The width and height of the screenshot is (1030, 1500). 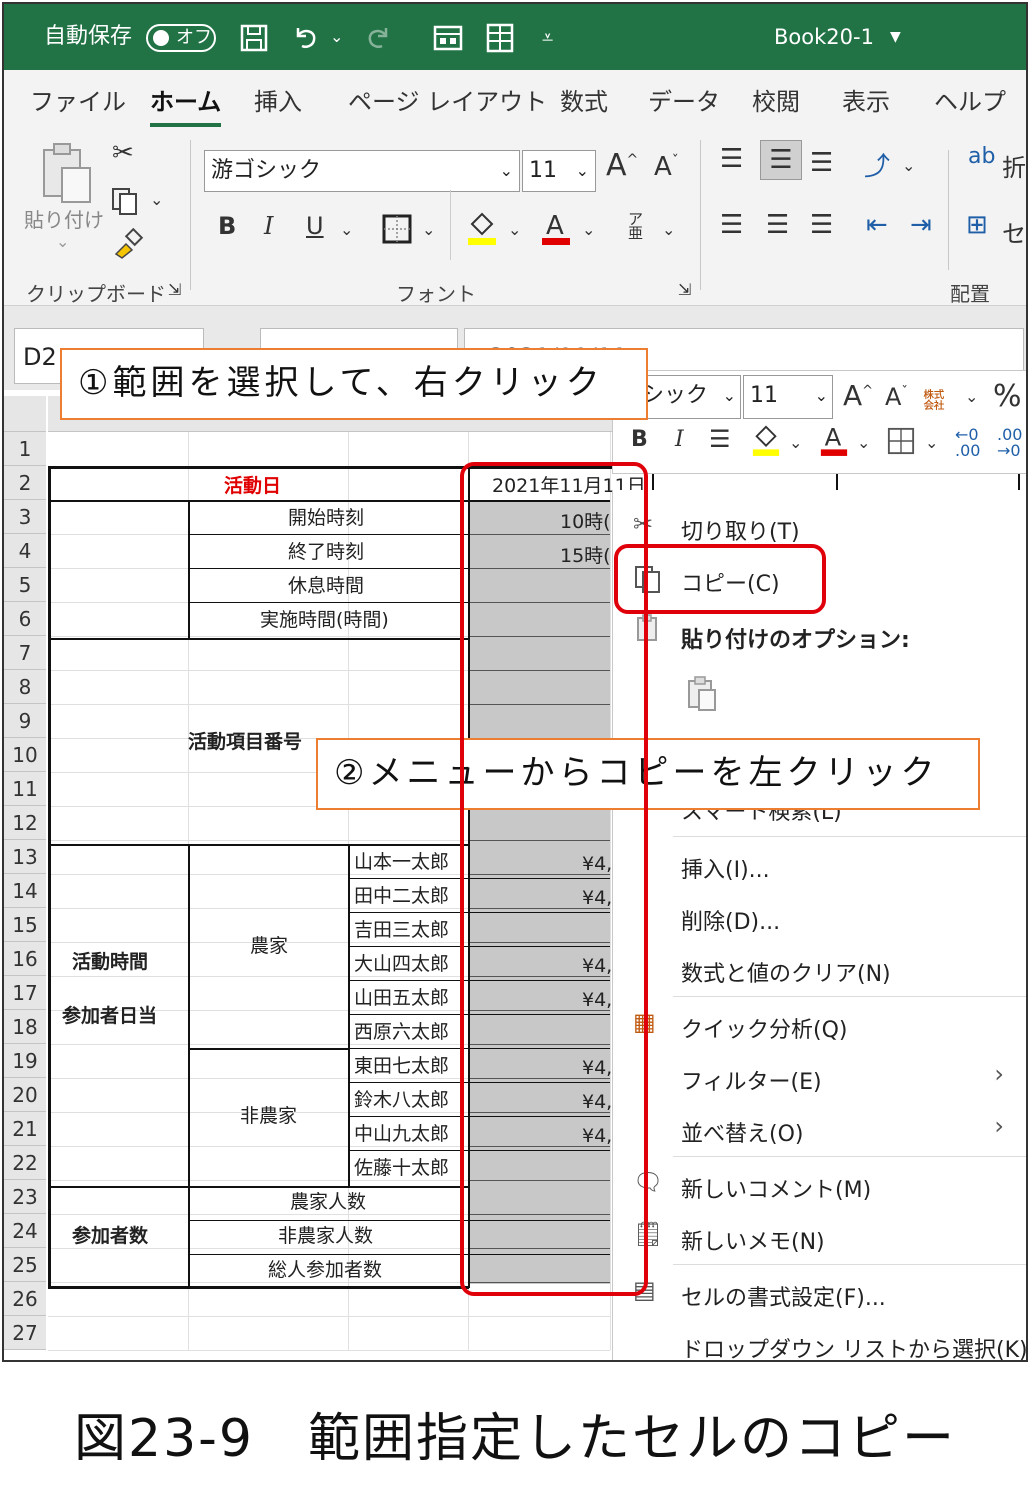 What do you see at coordinates (25, 1265) in the screenshot?
I see `row-header: 25` at bounding box center [25, 1265].